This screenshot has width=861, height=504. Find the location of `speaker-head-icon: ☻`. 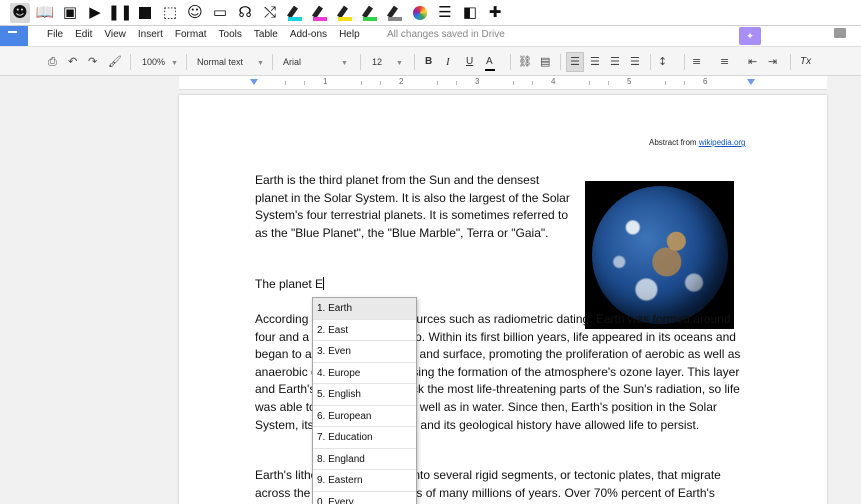

speaker-head-icon: ☻ is located at coordinates (20, 12).